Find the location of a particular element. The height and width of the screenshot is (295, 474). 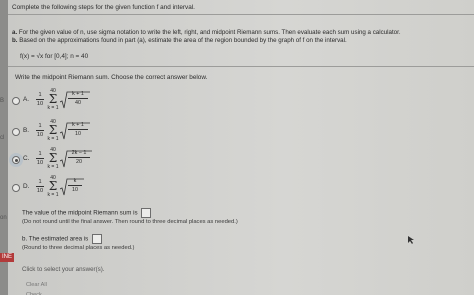

left-panel-edge is located at coordinates (4, 147).